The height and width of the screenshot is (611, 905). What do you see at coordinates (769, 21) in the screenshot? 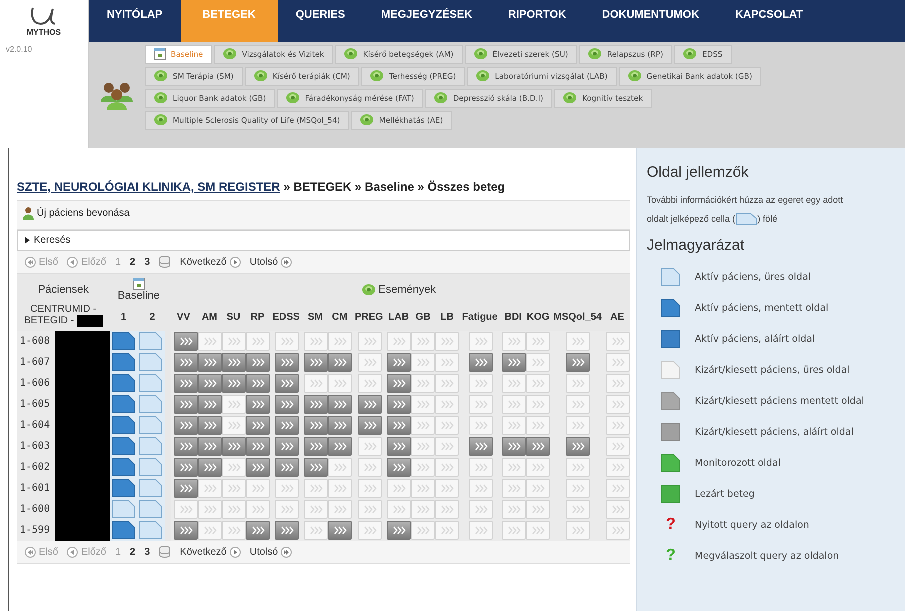
I see `nav-tab: KAPCSOLAT` at bounding box center [769, 21].